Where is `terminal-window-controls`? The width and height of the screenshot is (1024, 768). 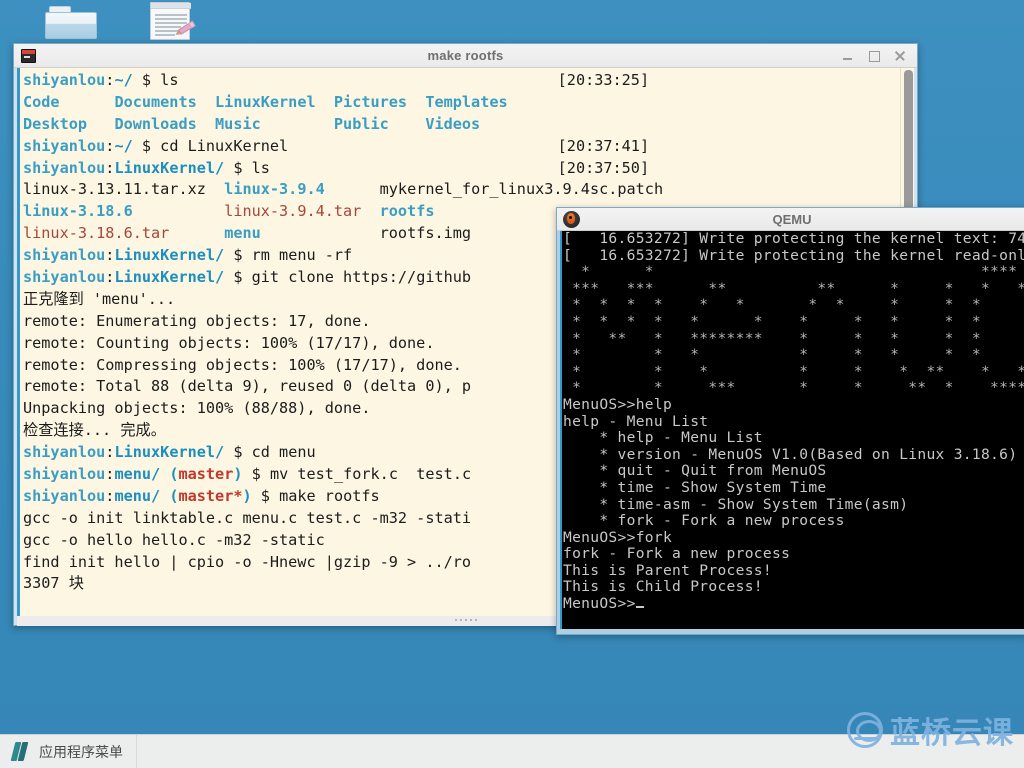 terminal-window-controls is located at coordinates (879, 56).